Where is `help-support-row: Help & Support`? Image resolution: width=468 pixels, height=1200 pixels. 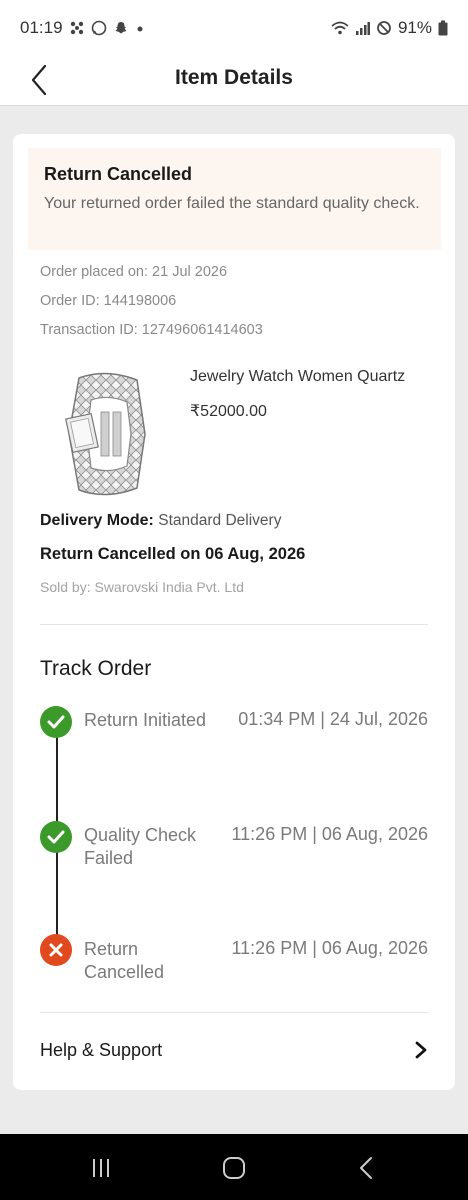
help-support-row: Help & Support is located at coordinates (234, 1050).